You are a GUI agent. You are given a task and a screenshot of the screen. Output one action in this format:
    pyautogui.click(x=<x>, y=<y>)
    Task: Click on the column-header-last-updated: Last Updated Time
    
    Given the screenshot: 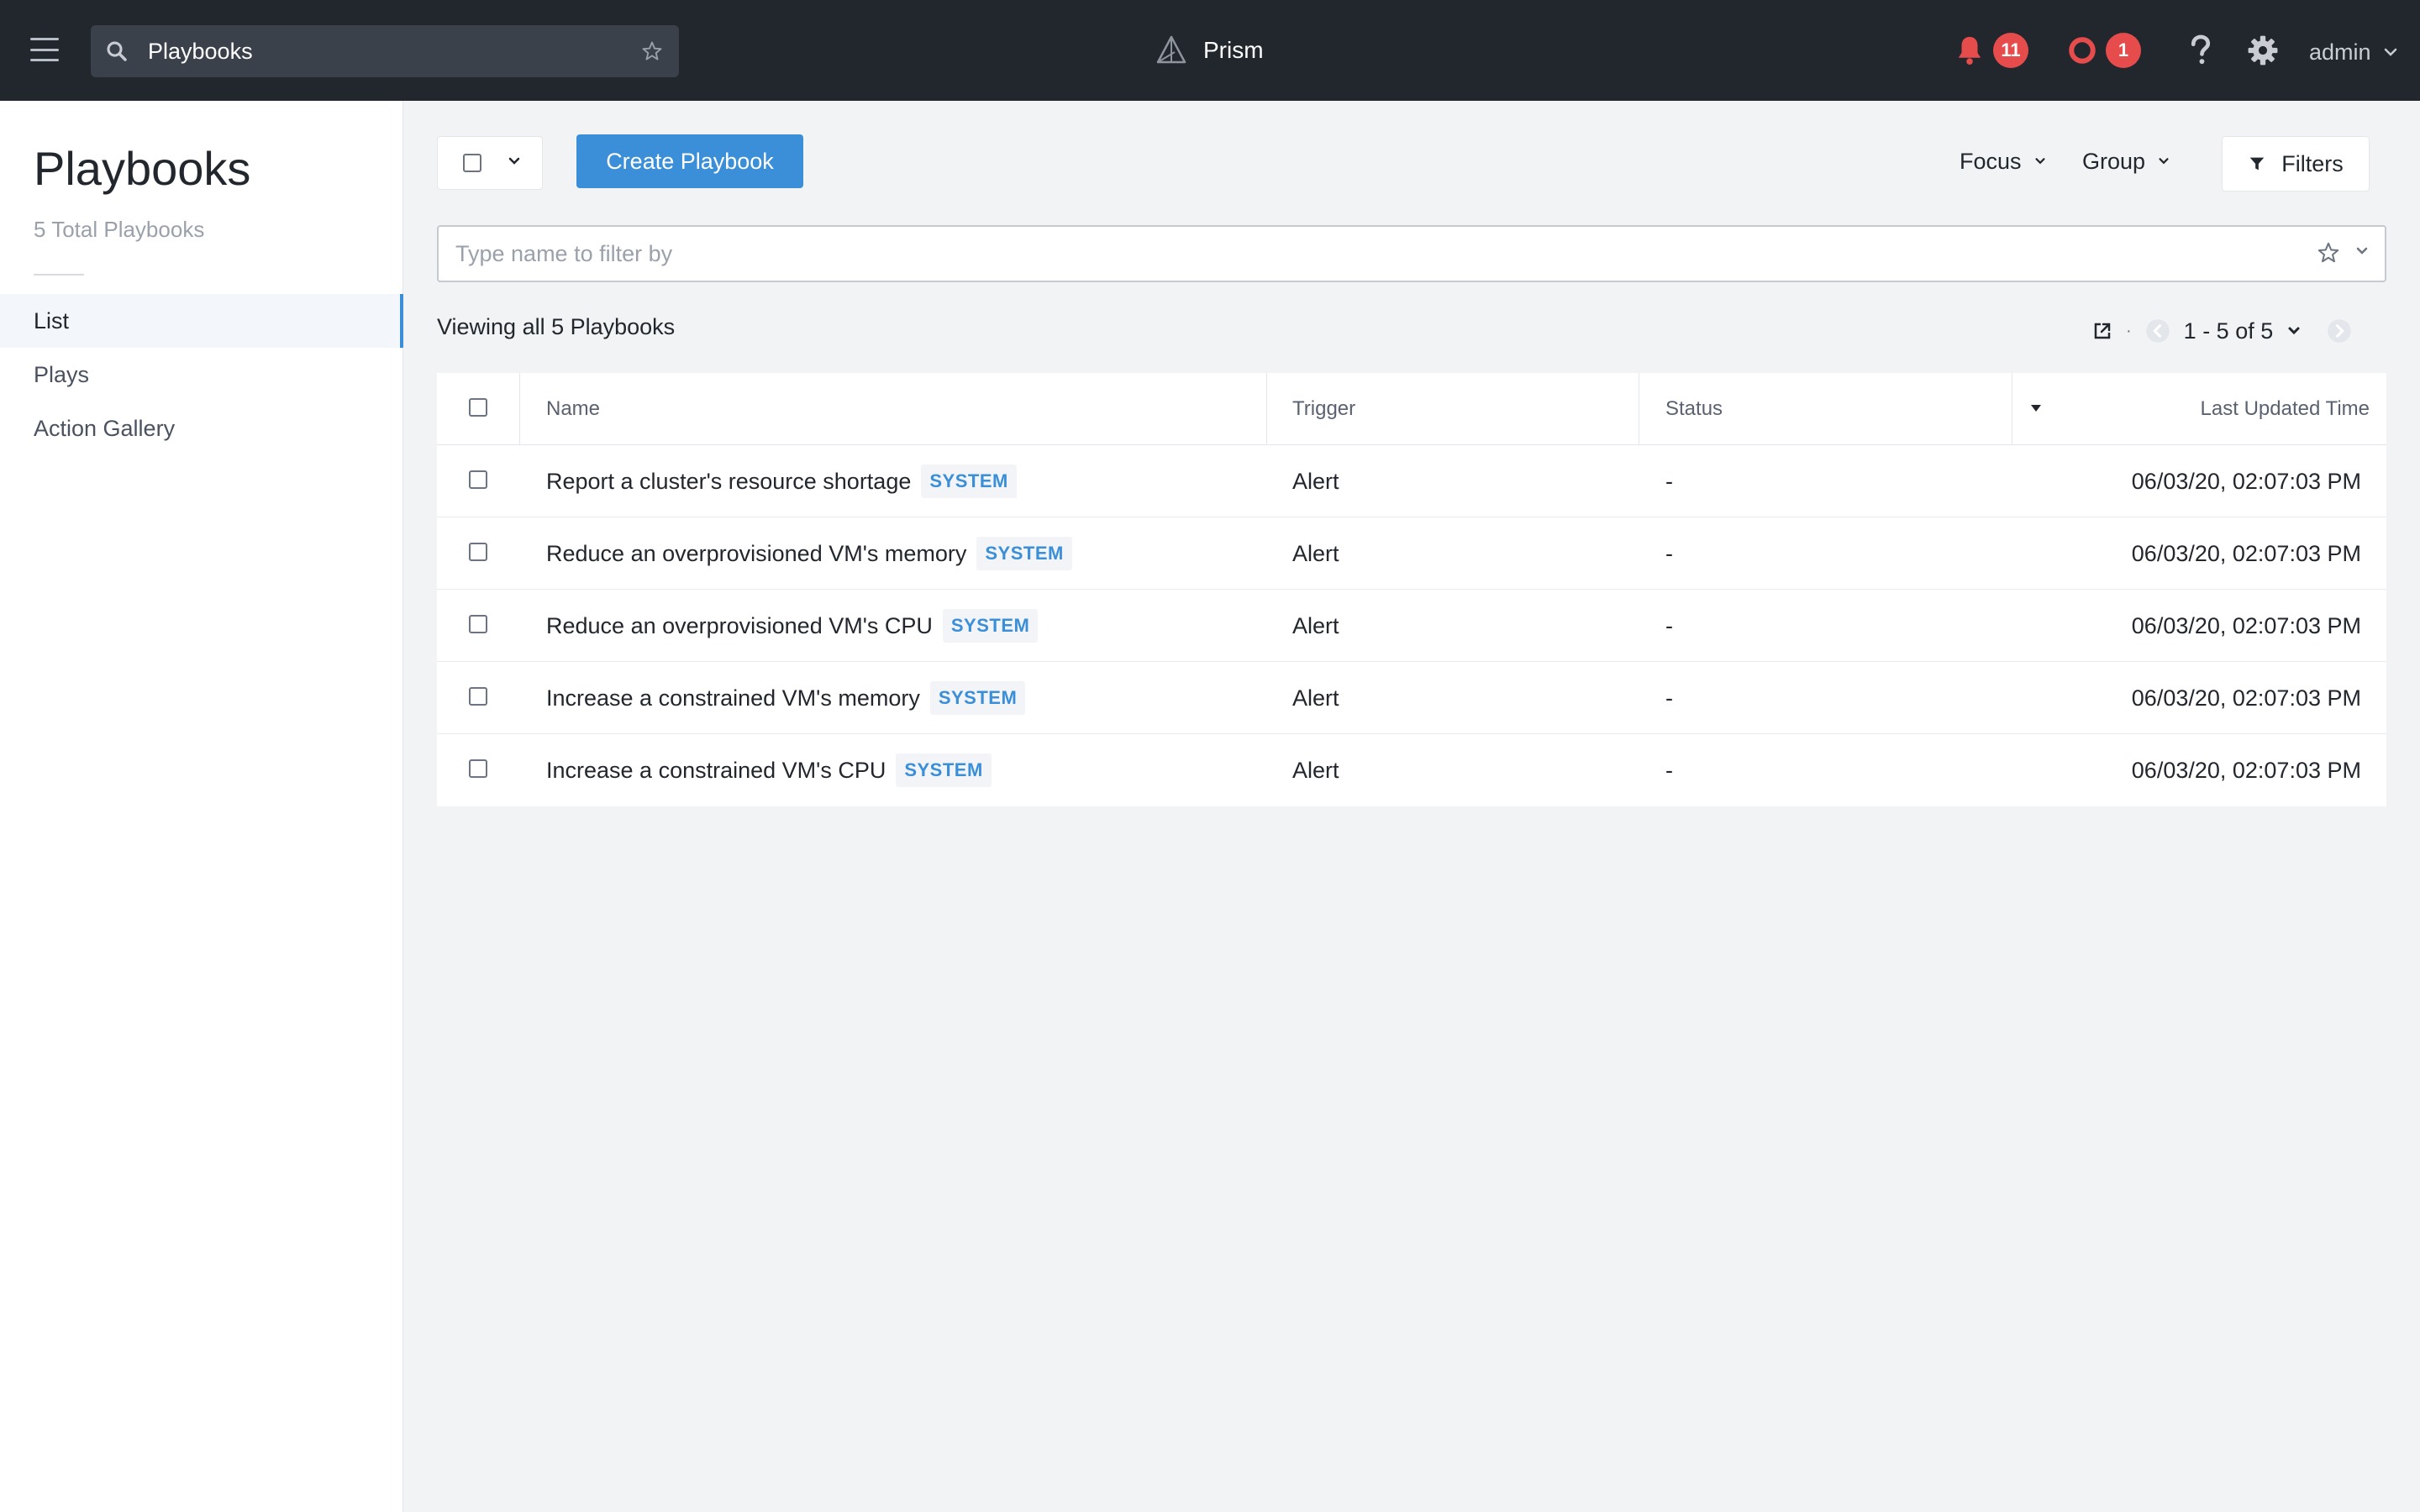 What is the action you would take?
    pyautogui.click(x=2285, y=409)
    